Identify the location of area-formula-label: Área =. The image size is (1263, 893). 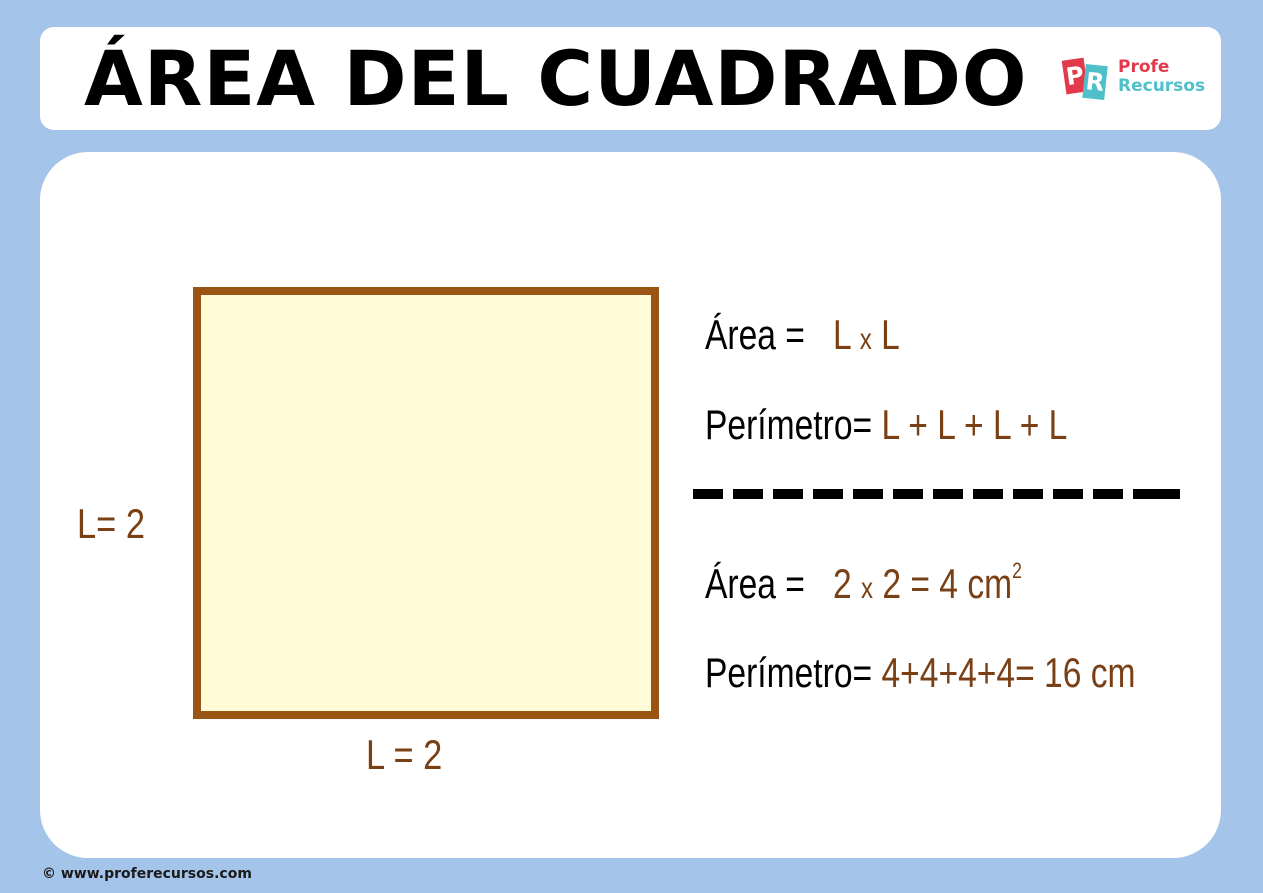
(755, 334).